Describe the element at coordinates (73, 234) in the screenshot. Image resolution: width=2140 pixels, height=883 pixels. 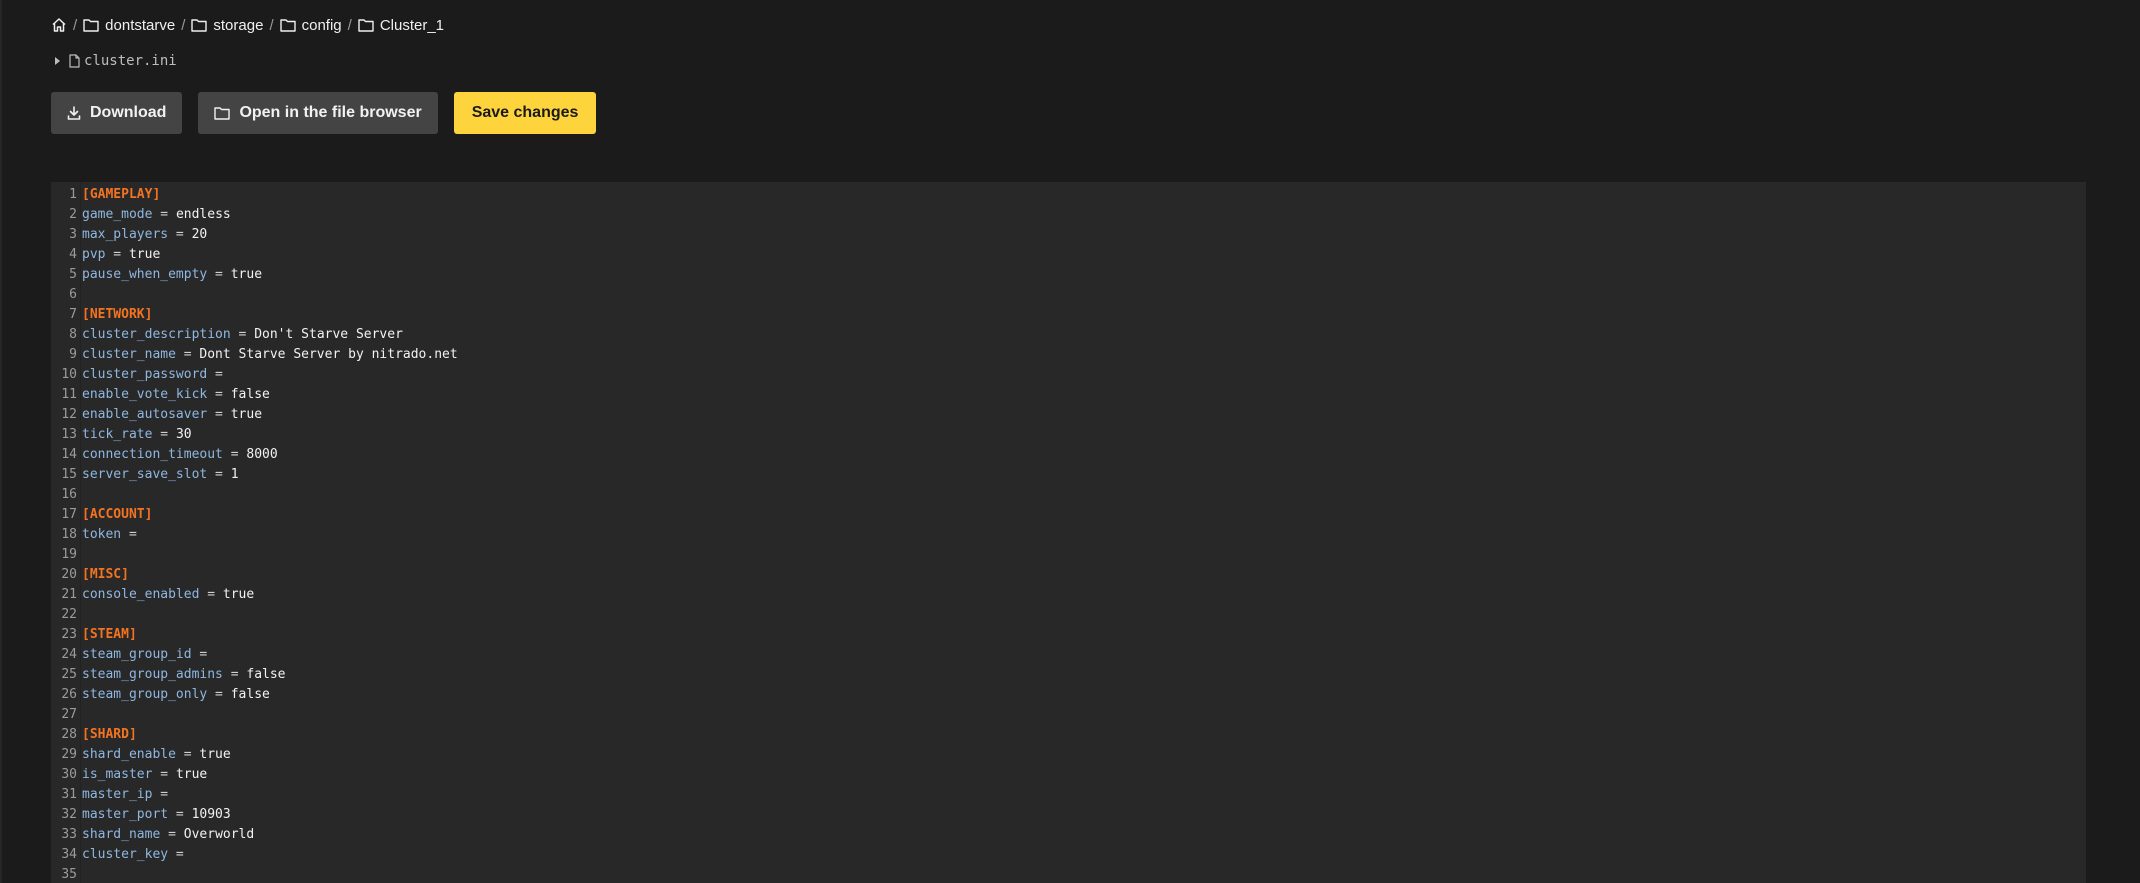
I see `line-number: 3` at that location.